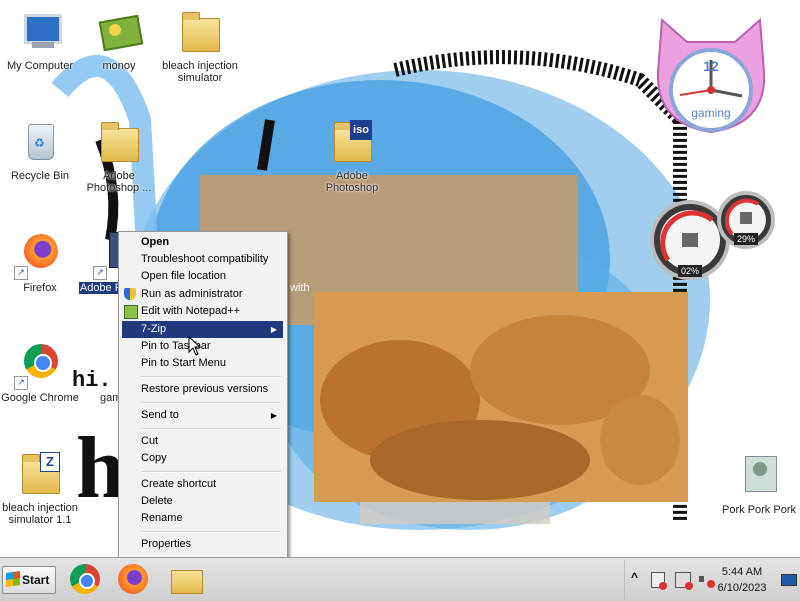 The width and height of the screenshot is (800, 601). Describe the element at coordinates (183, 363) in the screenshot. I see `menu-item-label: Pin to Start Menu` at that location.